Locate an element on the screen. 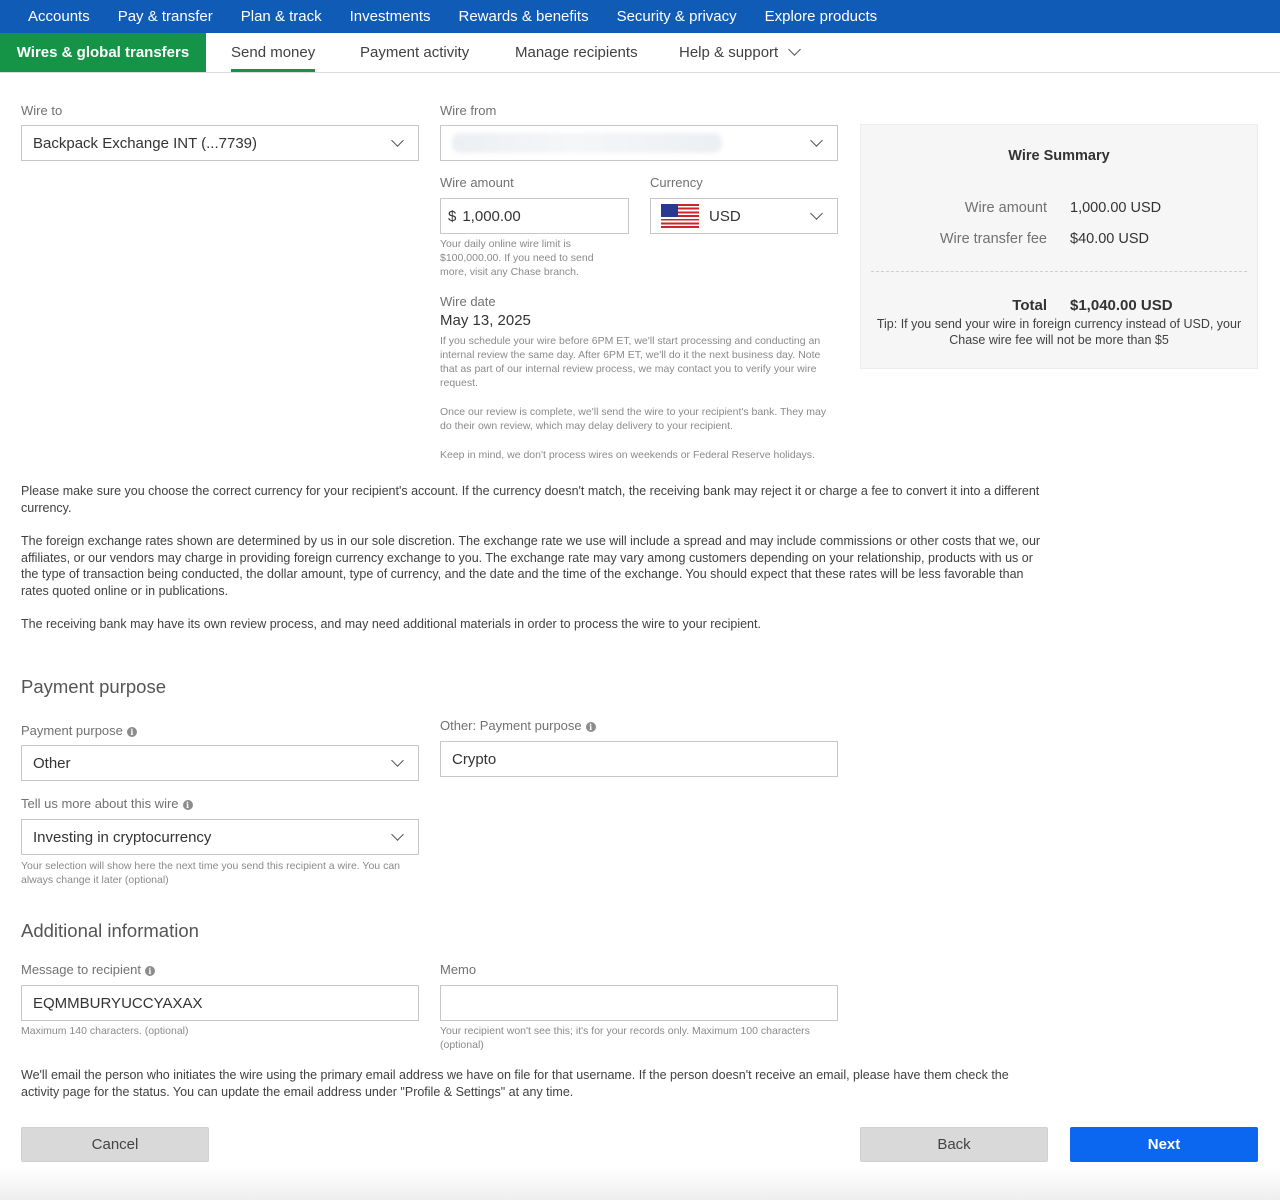  message-to-recipient-label: Message to recipient i is located at coordinates (88, 969).